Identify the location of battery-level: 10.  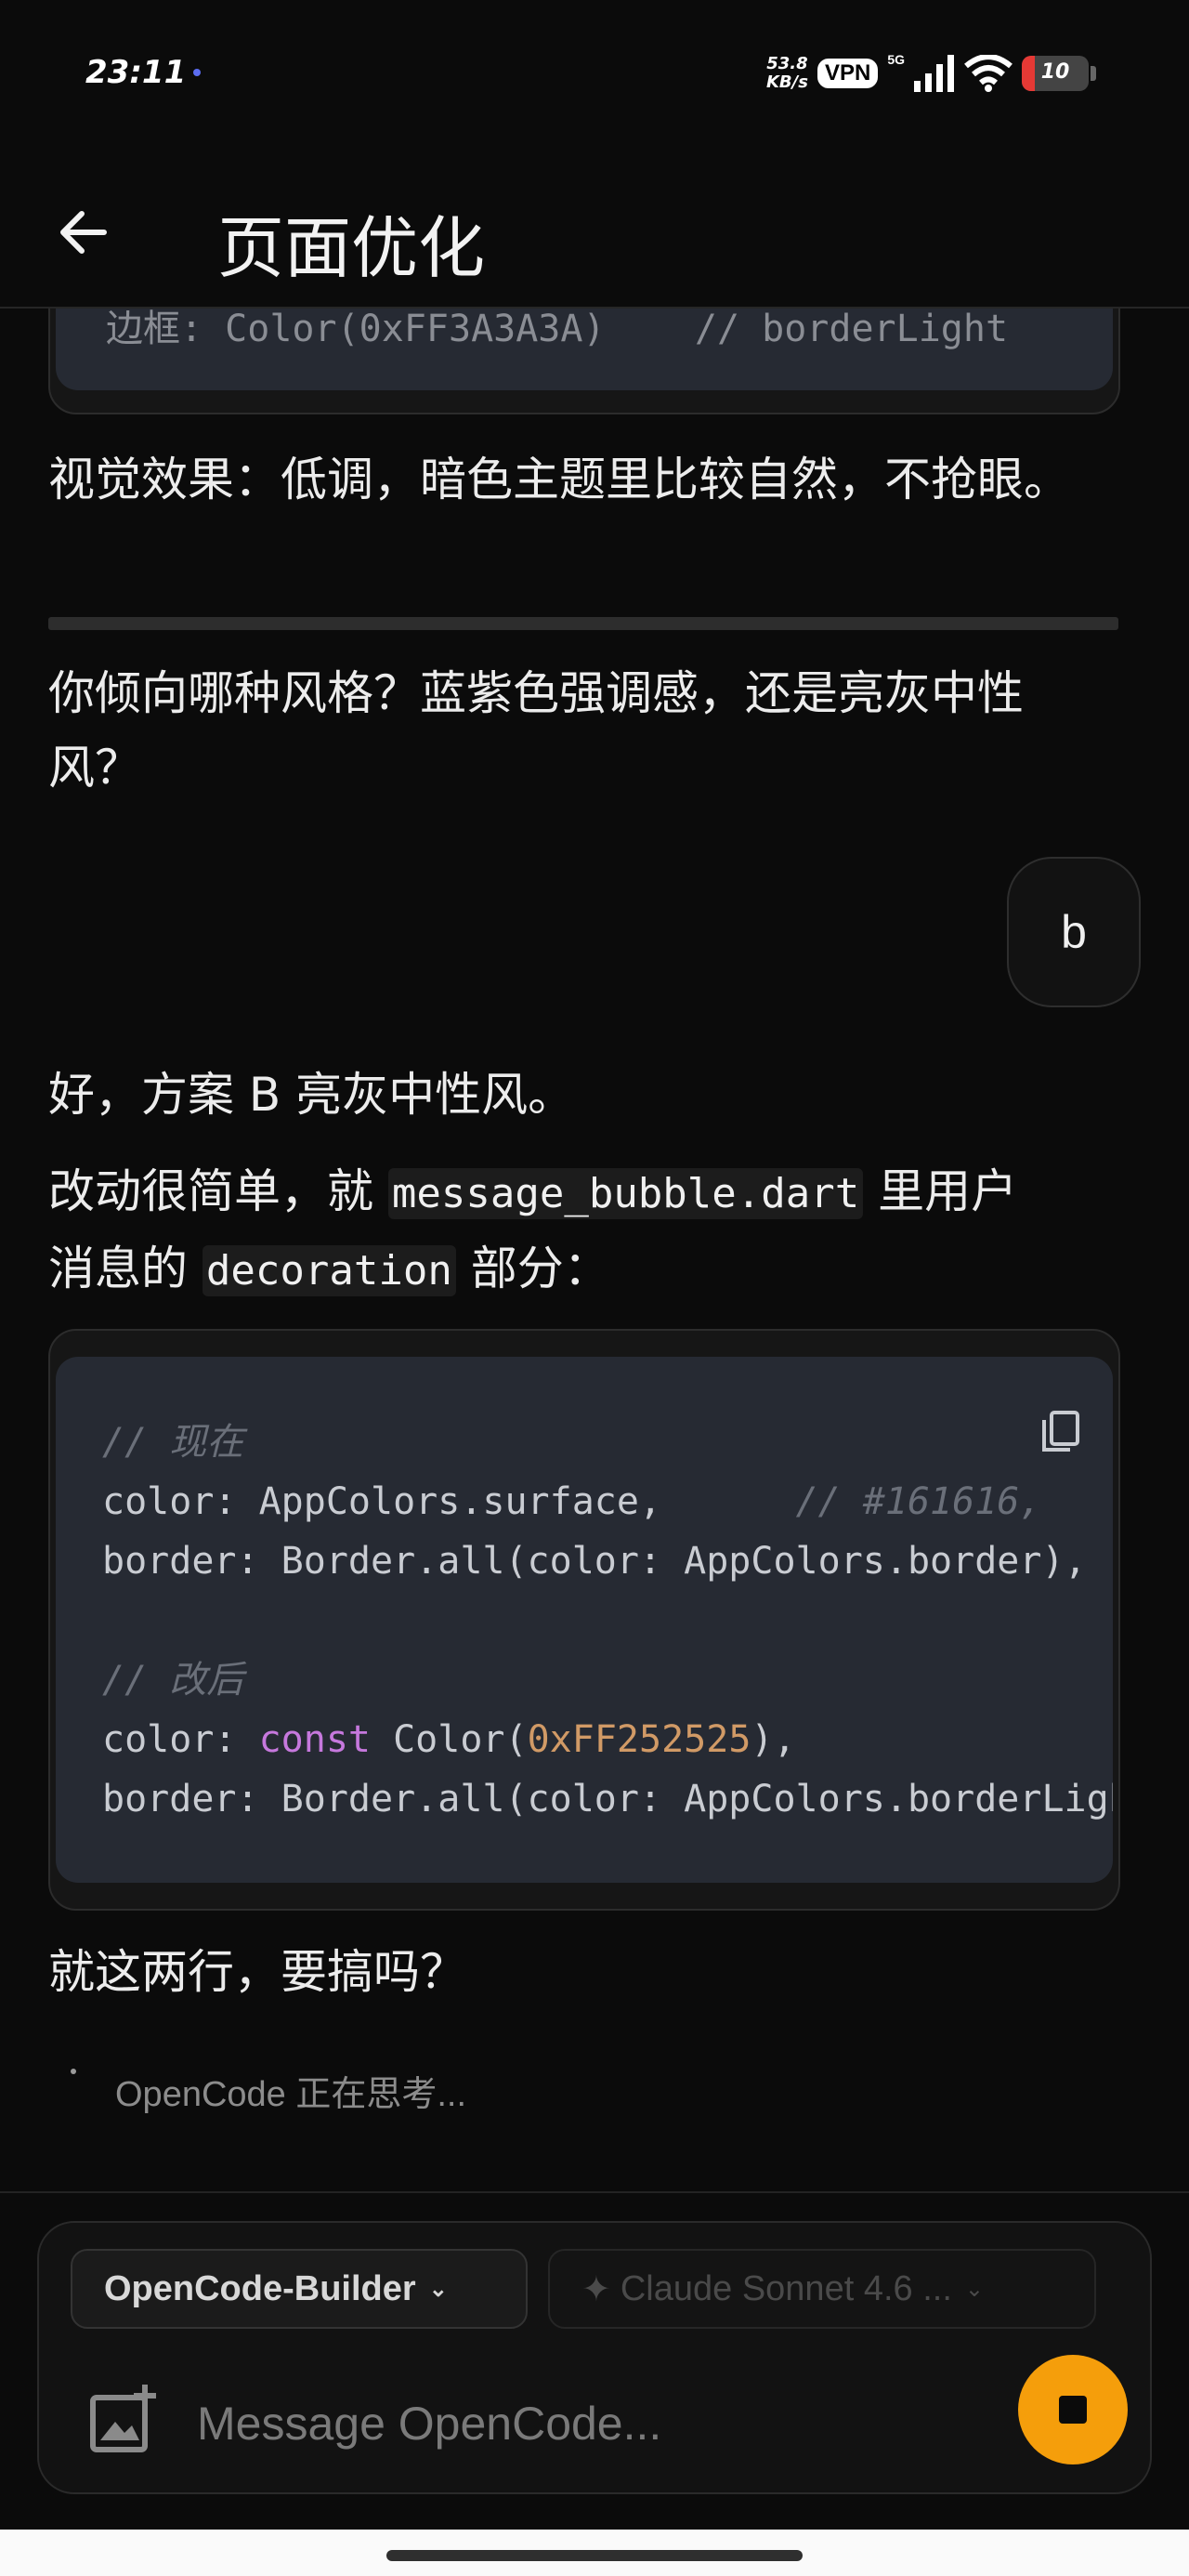
(1055, 72).